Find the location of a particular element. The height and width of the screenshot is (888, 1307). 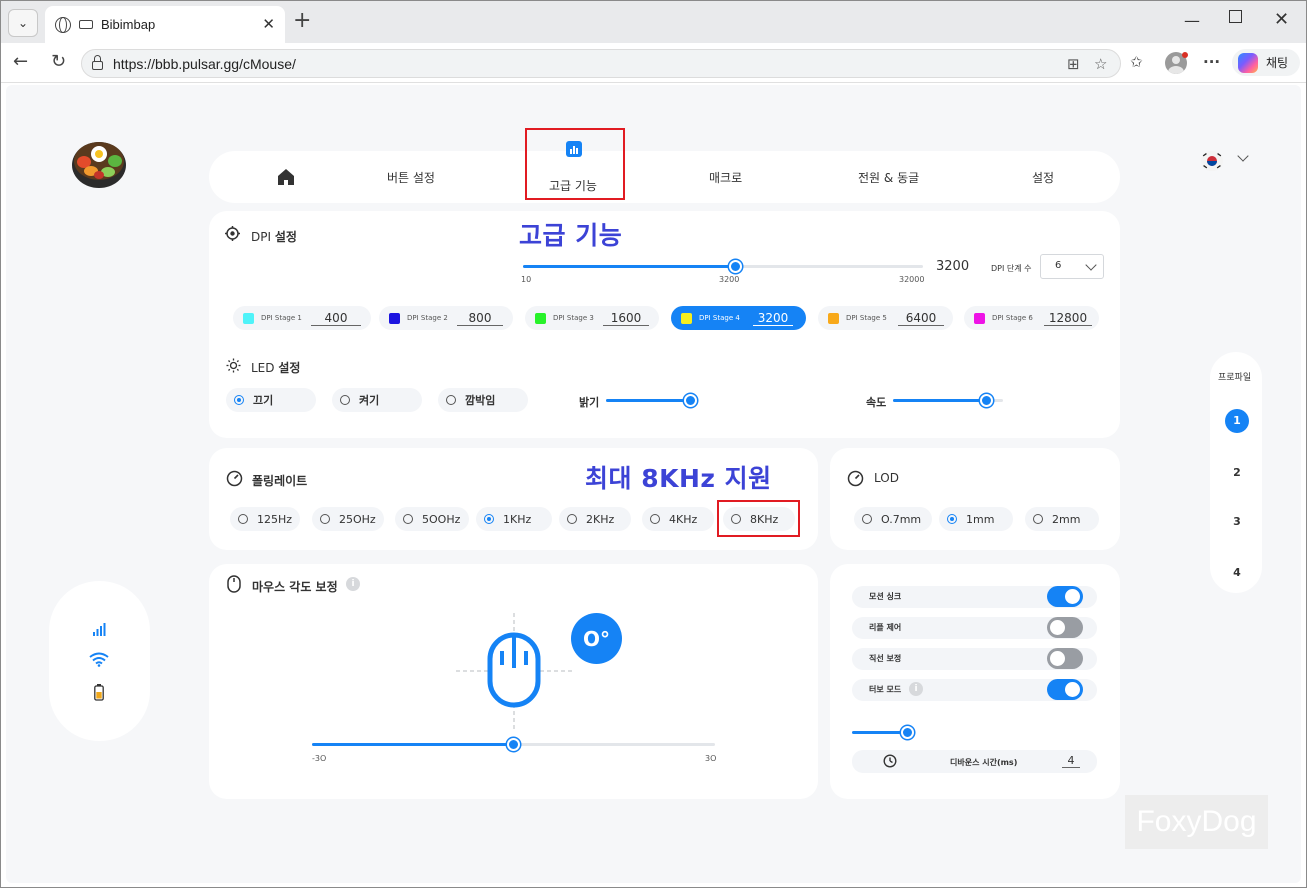

polling-option-1k: 1KHz is located at coordinates (514, 519).